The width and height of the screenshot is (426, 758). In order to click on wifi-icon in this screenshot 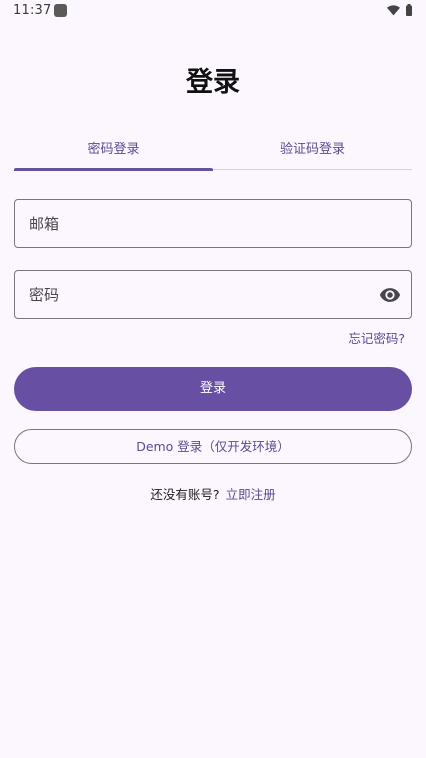, I will do `click(393, 10)`.